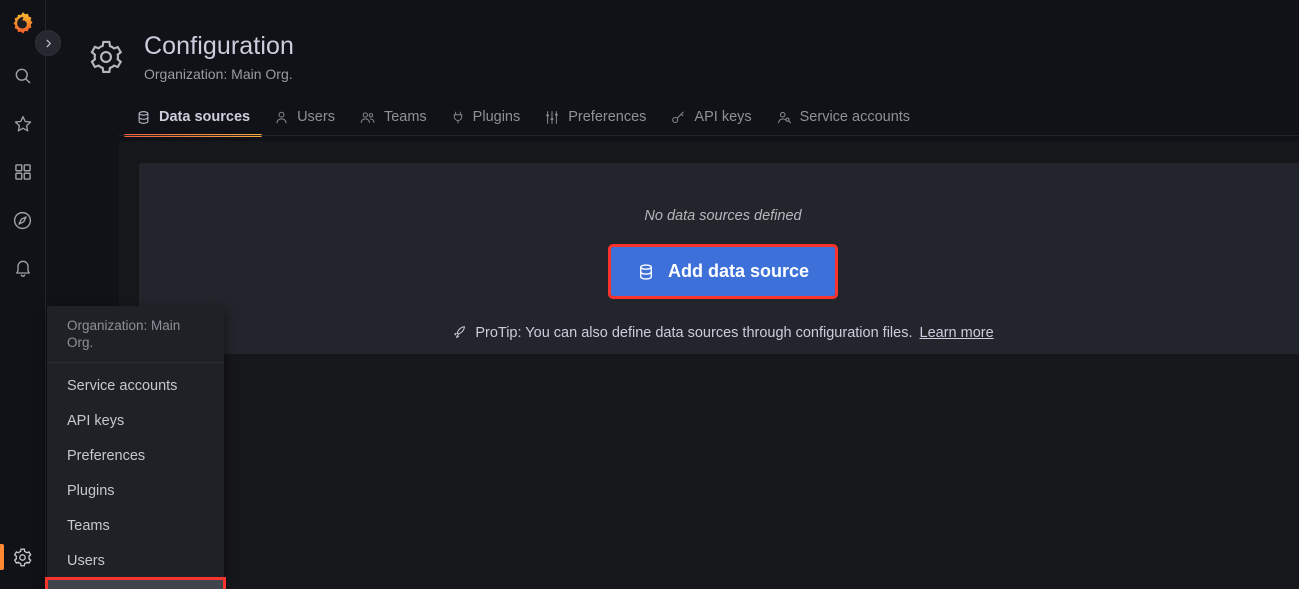 The width and height of the screenshot is (1299, 589). Describe the element at coordinates (205, 117) in the screenshot. I see `tab-label: Data sources` at that location.